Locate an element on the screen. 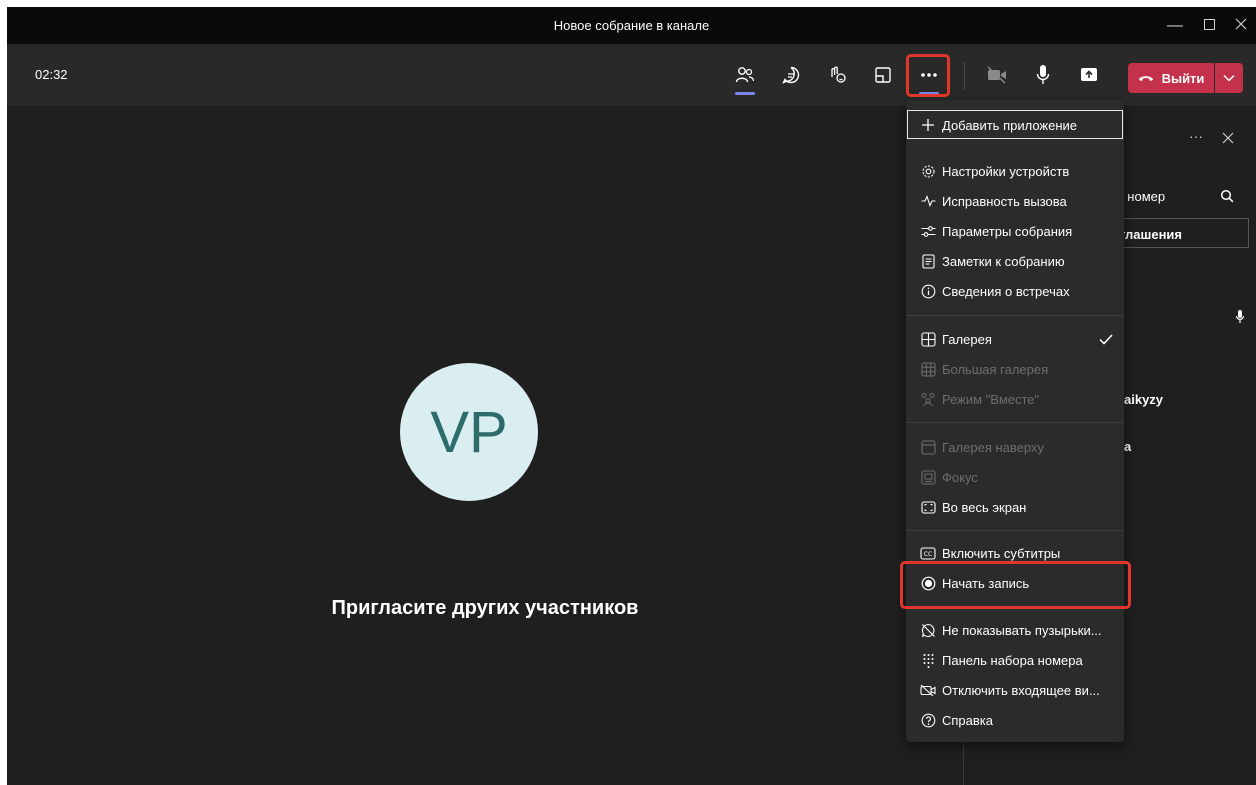 Image resolution: width=1256 pixels, height=785 pixels. menu-item-label: Справка is located at coordinates (967, 720).